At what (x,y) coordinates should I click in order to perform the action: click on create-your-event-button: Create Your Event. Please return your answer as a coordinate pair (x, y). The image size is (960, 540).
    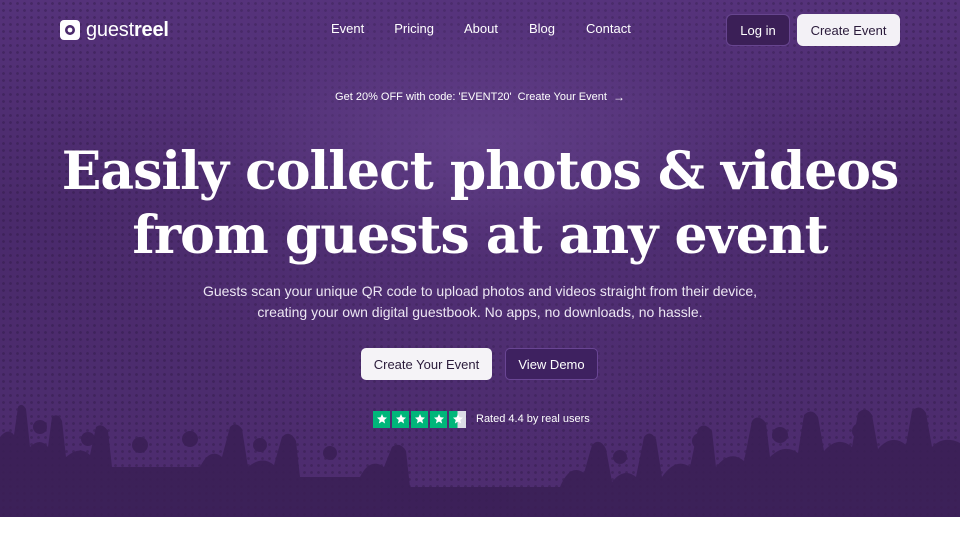
    Looking at the image, I should click on (426, 364).